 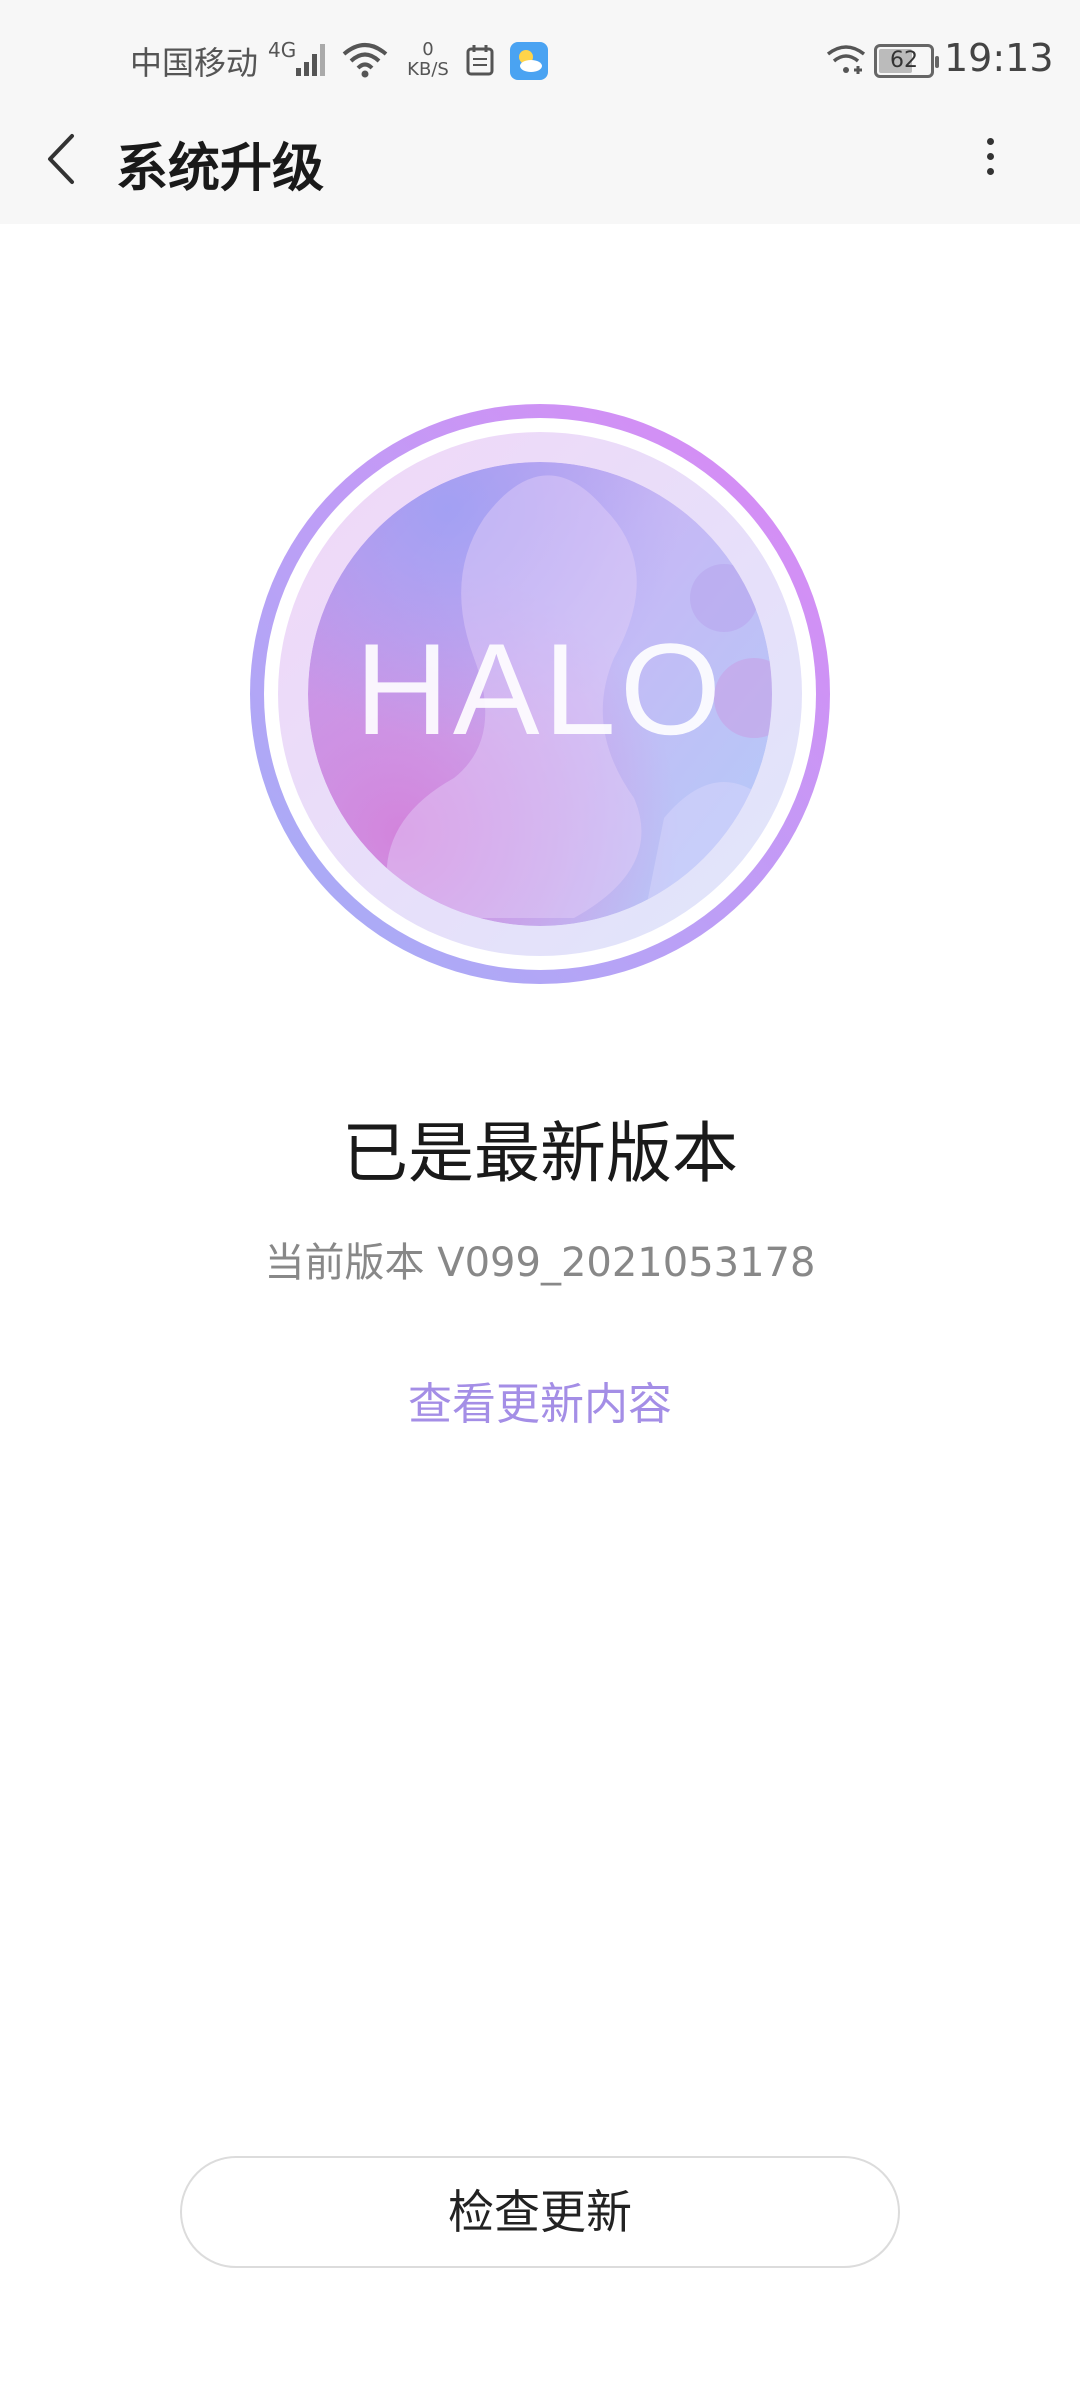 I want to click on check-update-button: 检查更新, so click(x=540, y=2212).